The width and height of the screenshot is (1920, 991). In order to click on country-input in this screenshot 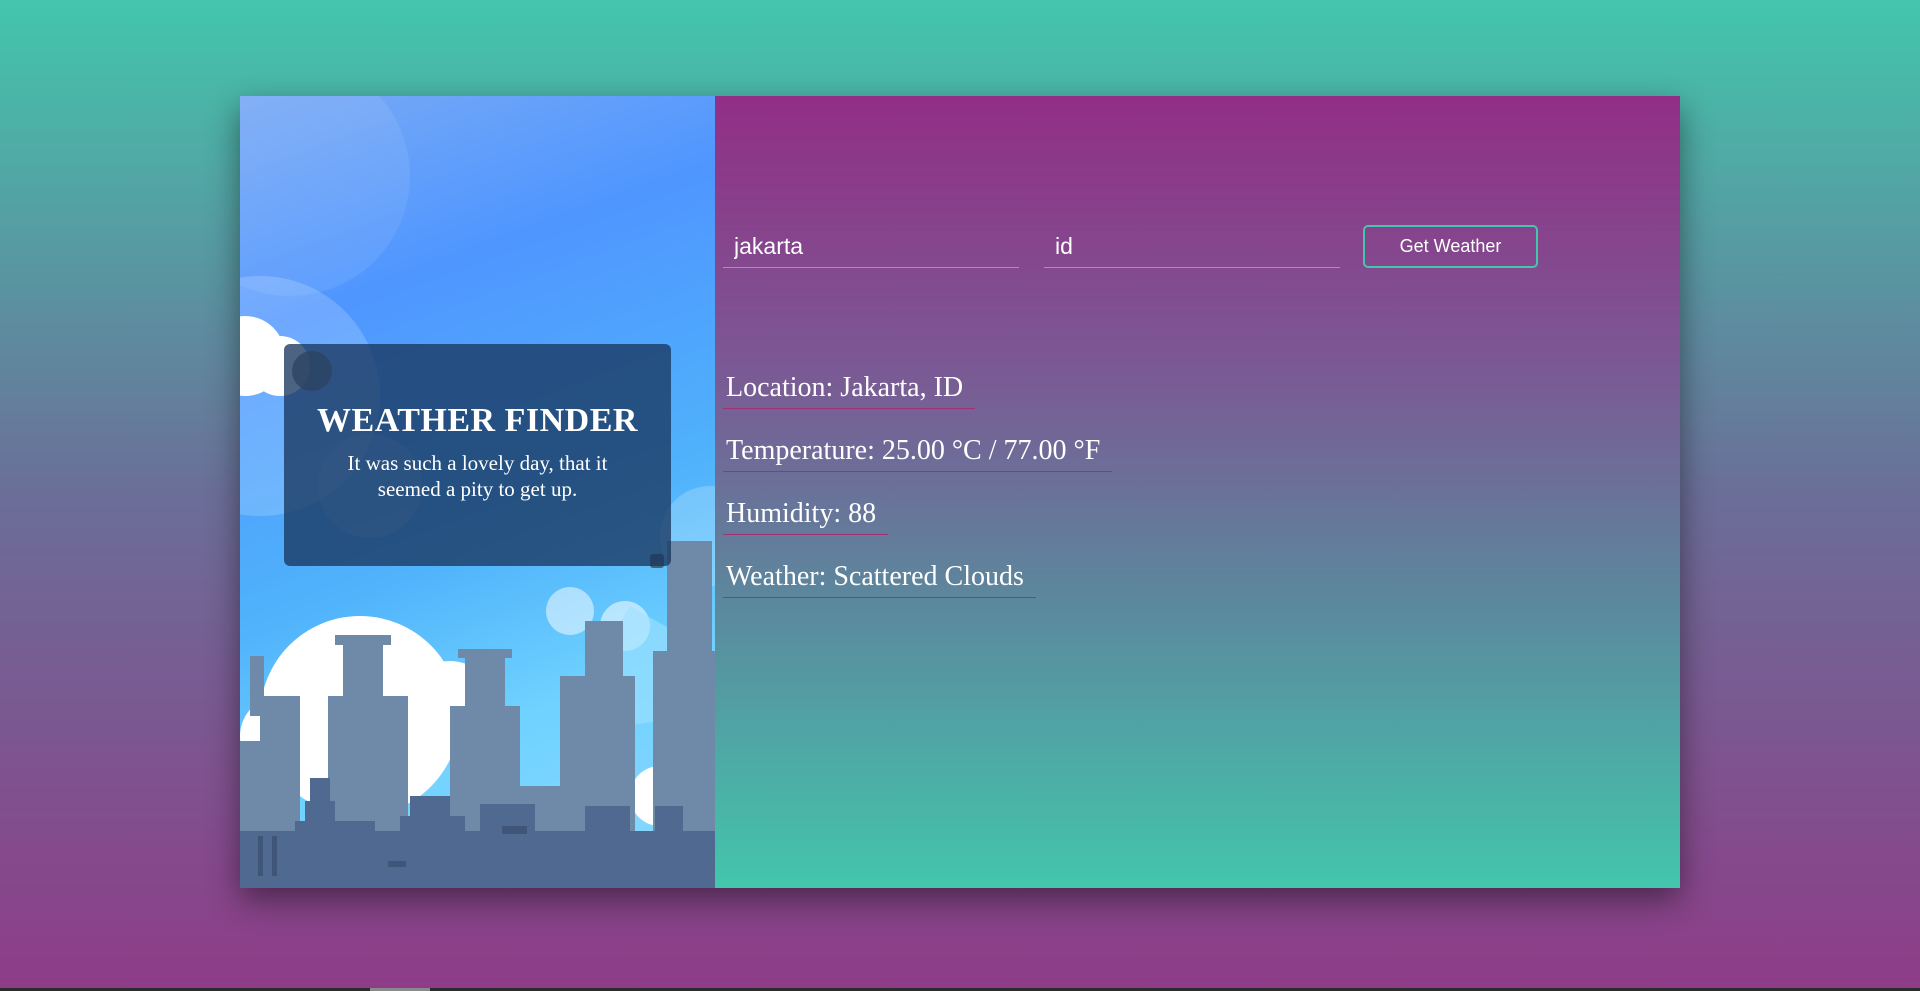, I will do `click(1192, 247)`.